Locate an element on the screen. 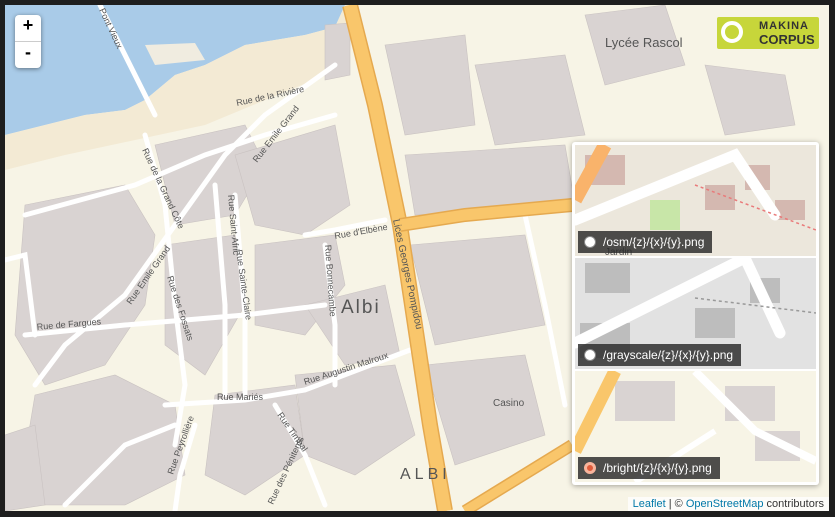 This screenshot has width=835, height=517. map-attribution: Leaflet | © OpenStreetMap contributors is located at coordinates (728, 504).